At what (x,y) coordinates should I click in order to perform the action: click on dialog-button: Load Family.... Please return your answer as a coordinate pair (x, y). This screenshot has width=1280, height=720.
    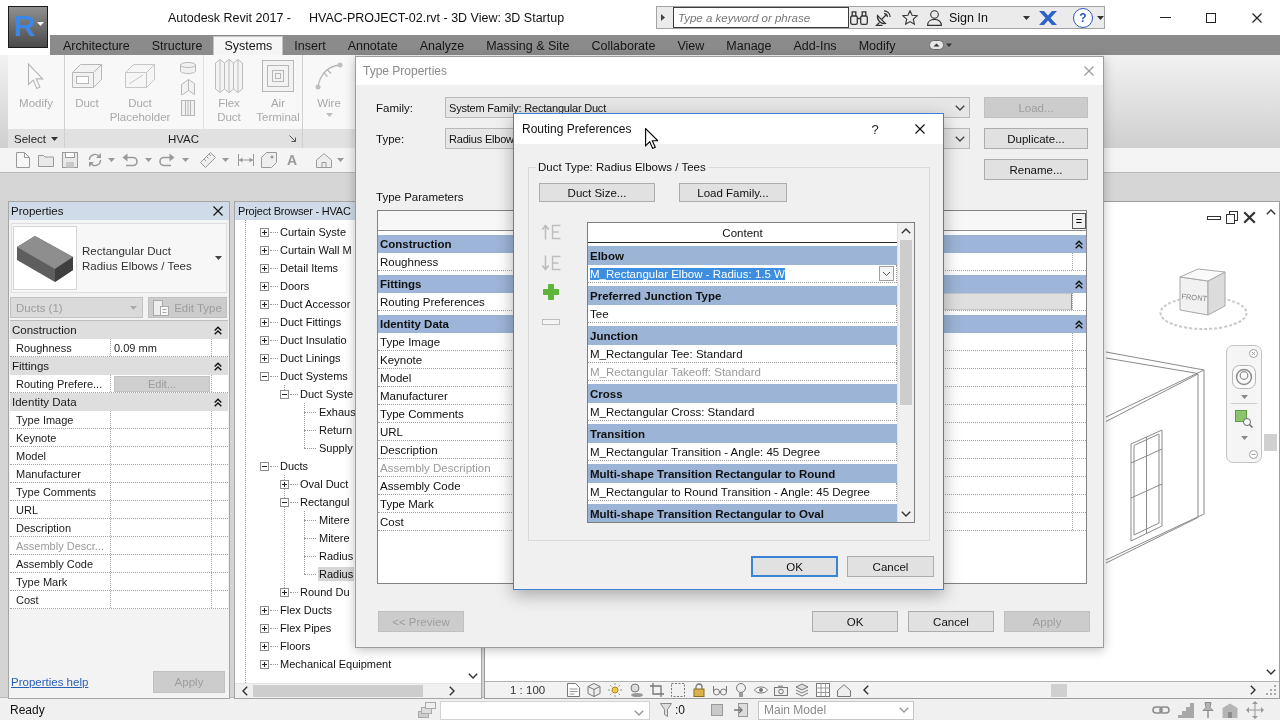
    Looking at the image, I should click on (733, 192).